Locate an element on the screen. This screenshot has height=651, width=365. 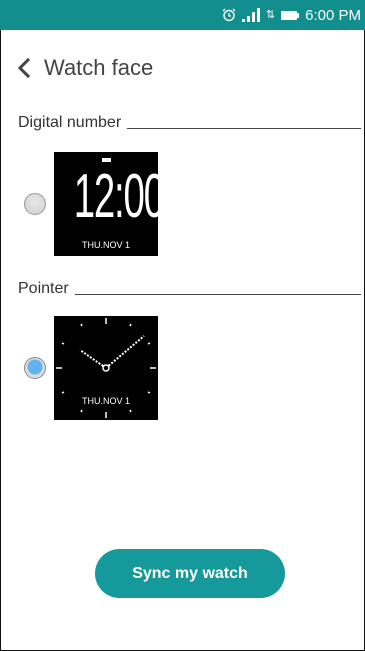
pointer-watch-preview: THU.NOV 1 is located at coordinates (106, 368).